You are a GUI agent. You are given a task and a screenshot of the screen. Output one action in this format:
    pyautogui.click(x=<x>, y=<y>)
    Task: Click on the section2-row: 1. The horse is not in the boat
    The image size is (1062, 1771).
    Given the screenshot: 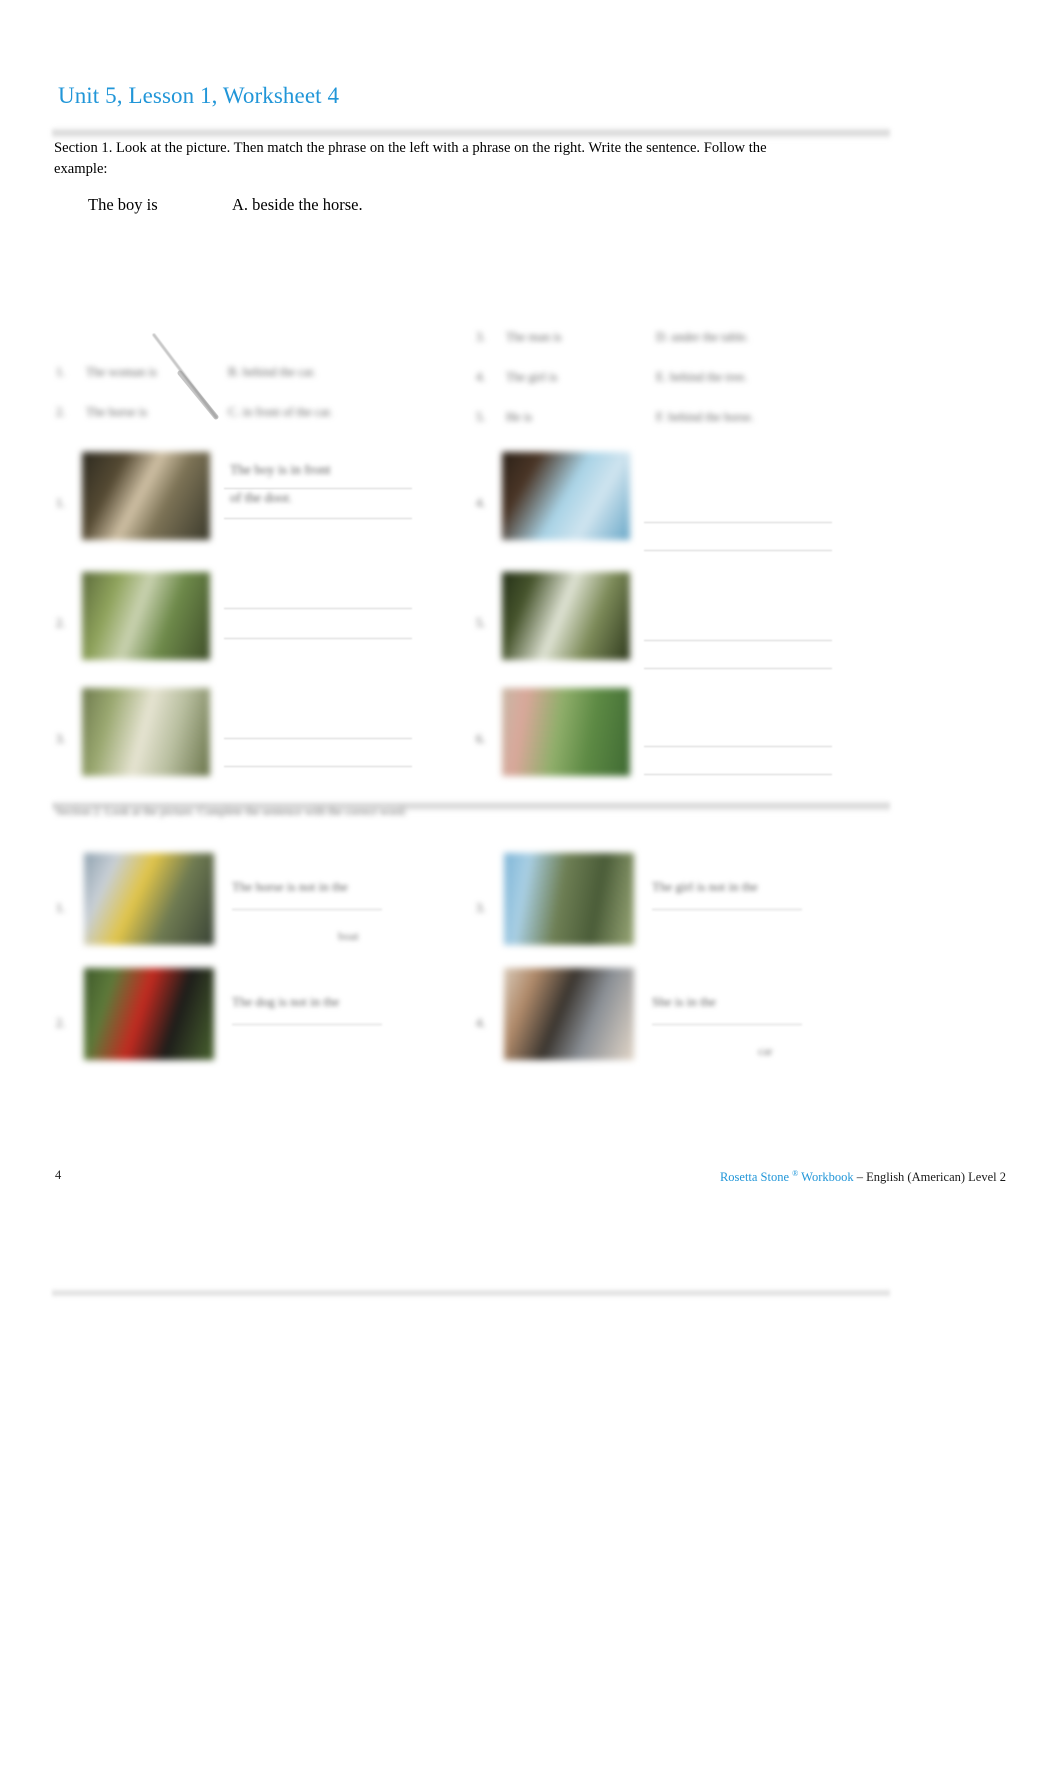 What is the action you would take?
    pyautogui.click(x=256, y=899)
    